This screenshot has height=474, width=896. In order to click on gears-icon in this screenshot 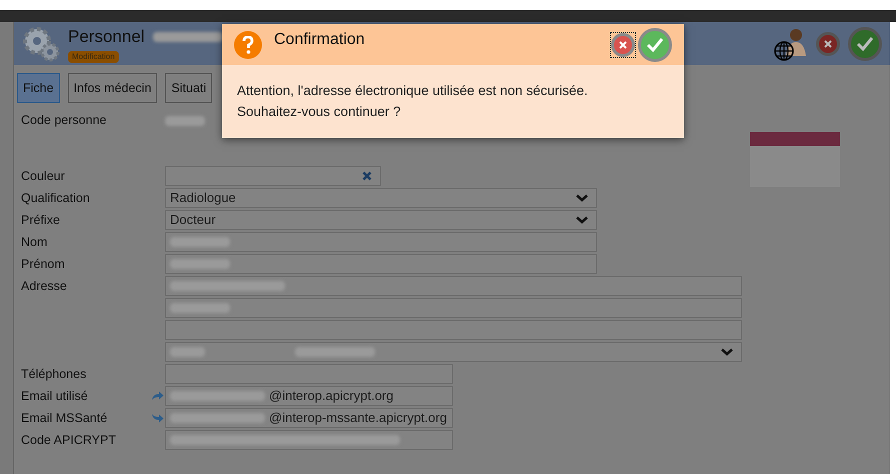, I will do `click(41, 44)`.